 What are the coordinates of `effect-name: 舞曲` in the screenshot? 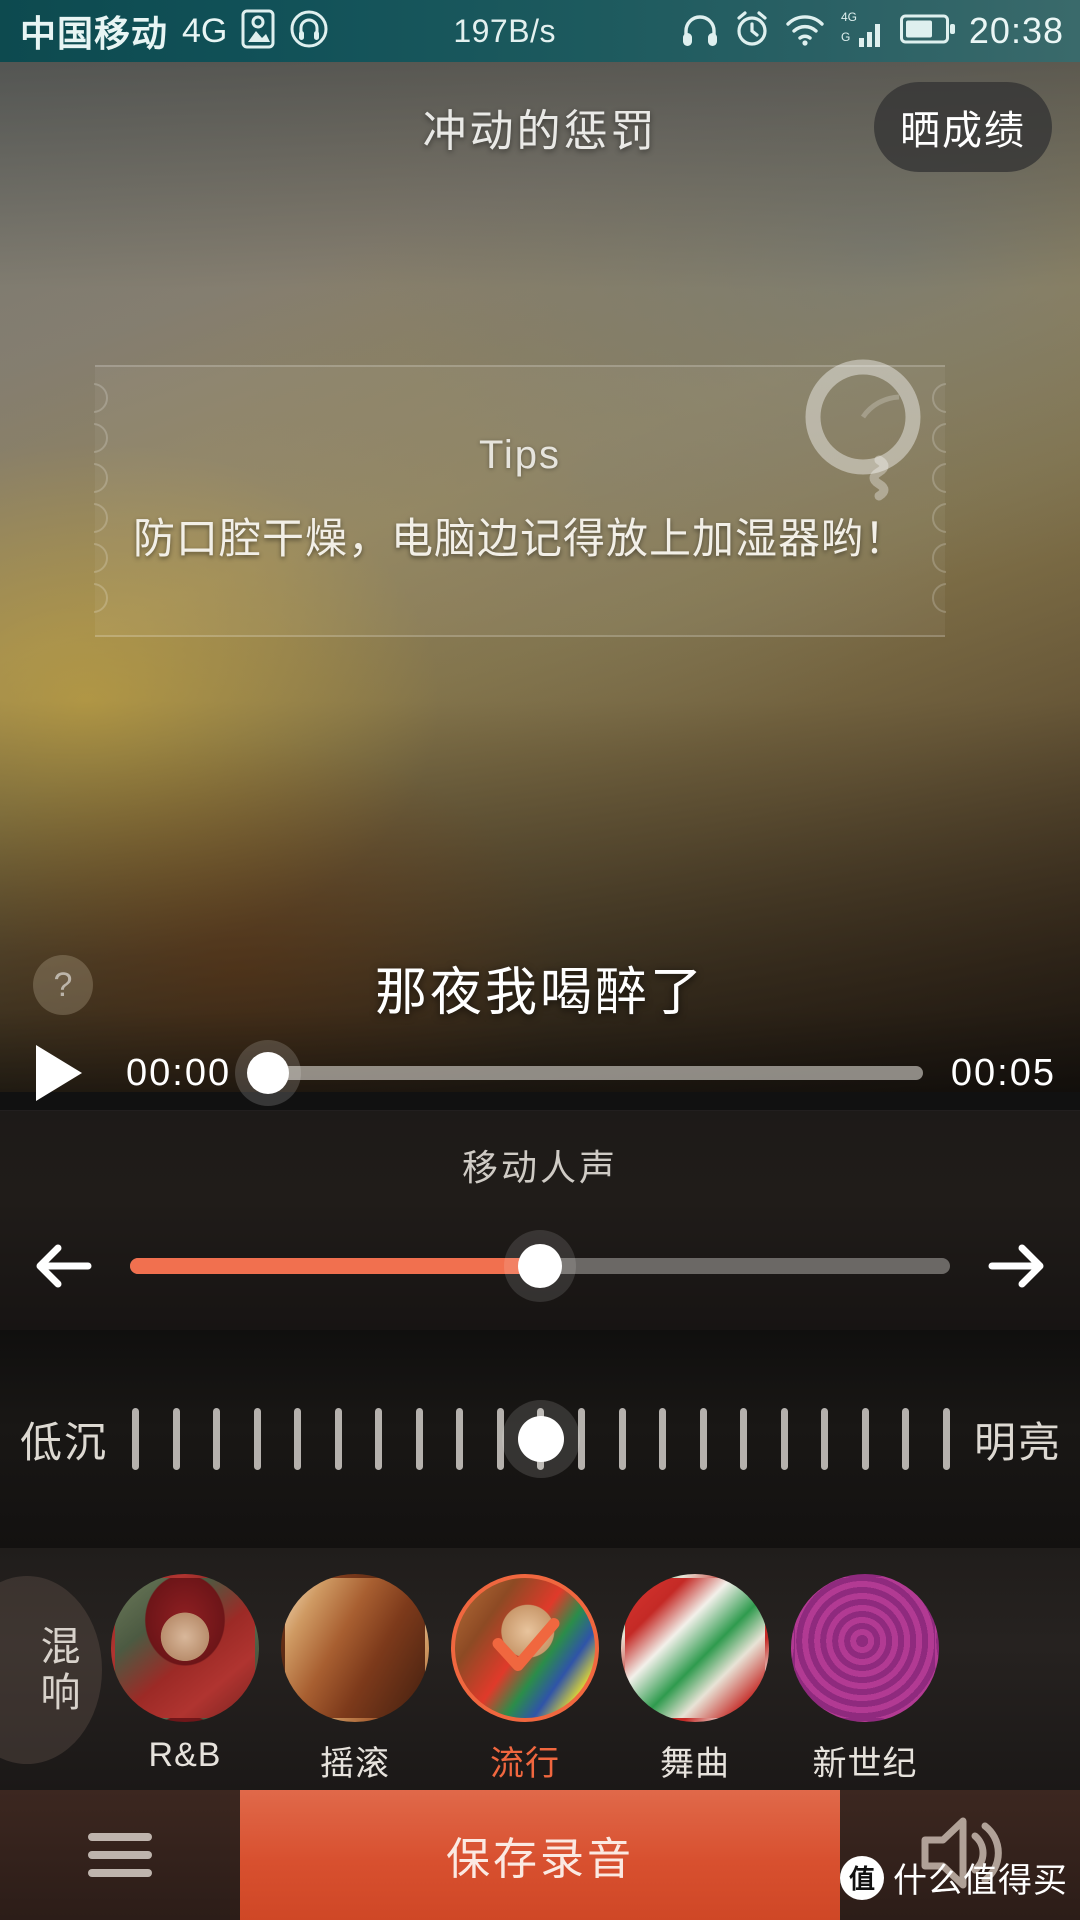 It's located at (695, 1764).